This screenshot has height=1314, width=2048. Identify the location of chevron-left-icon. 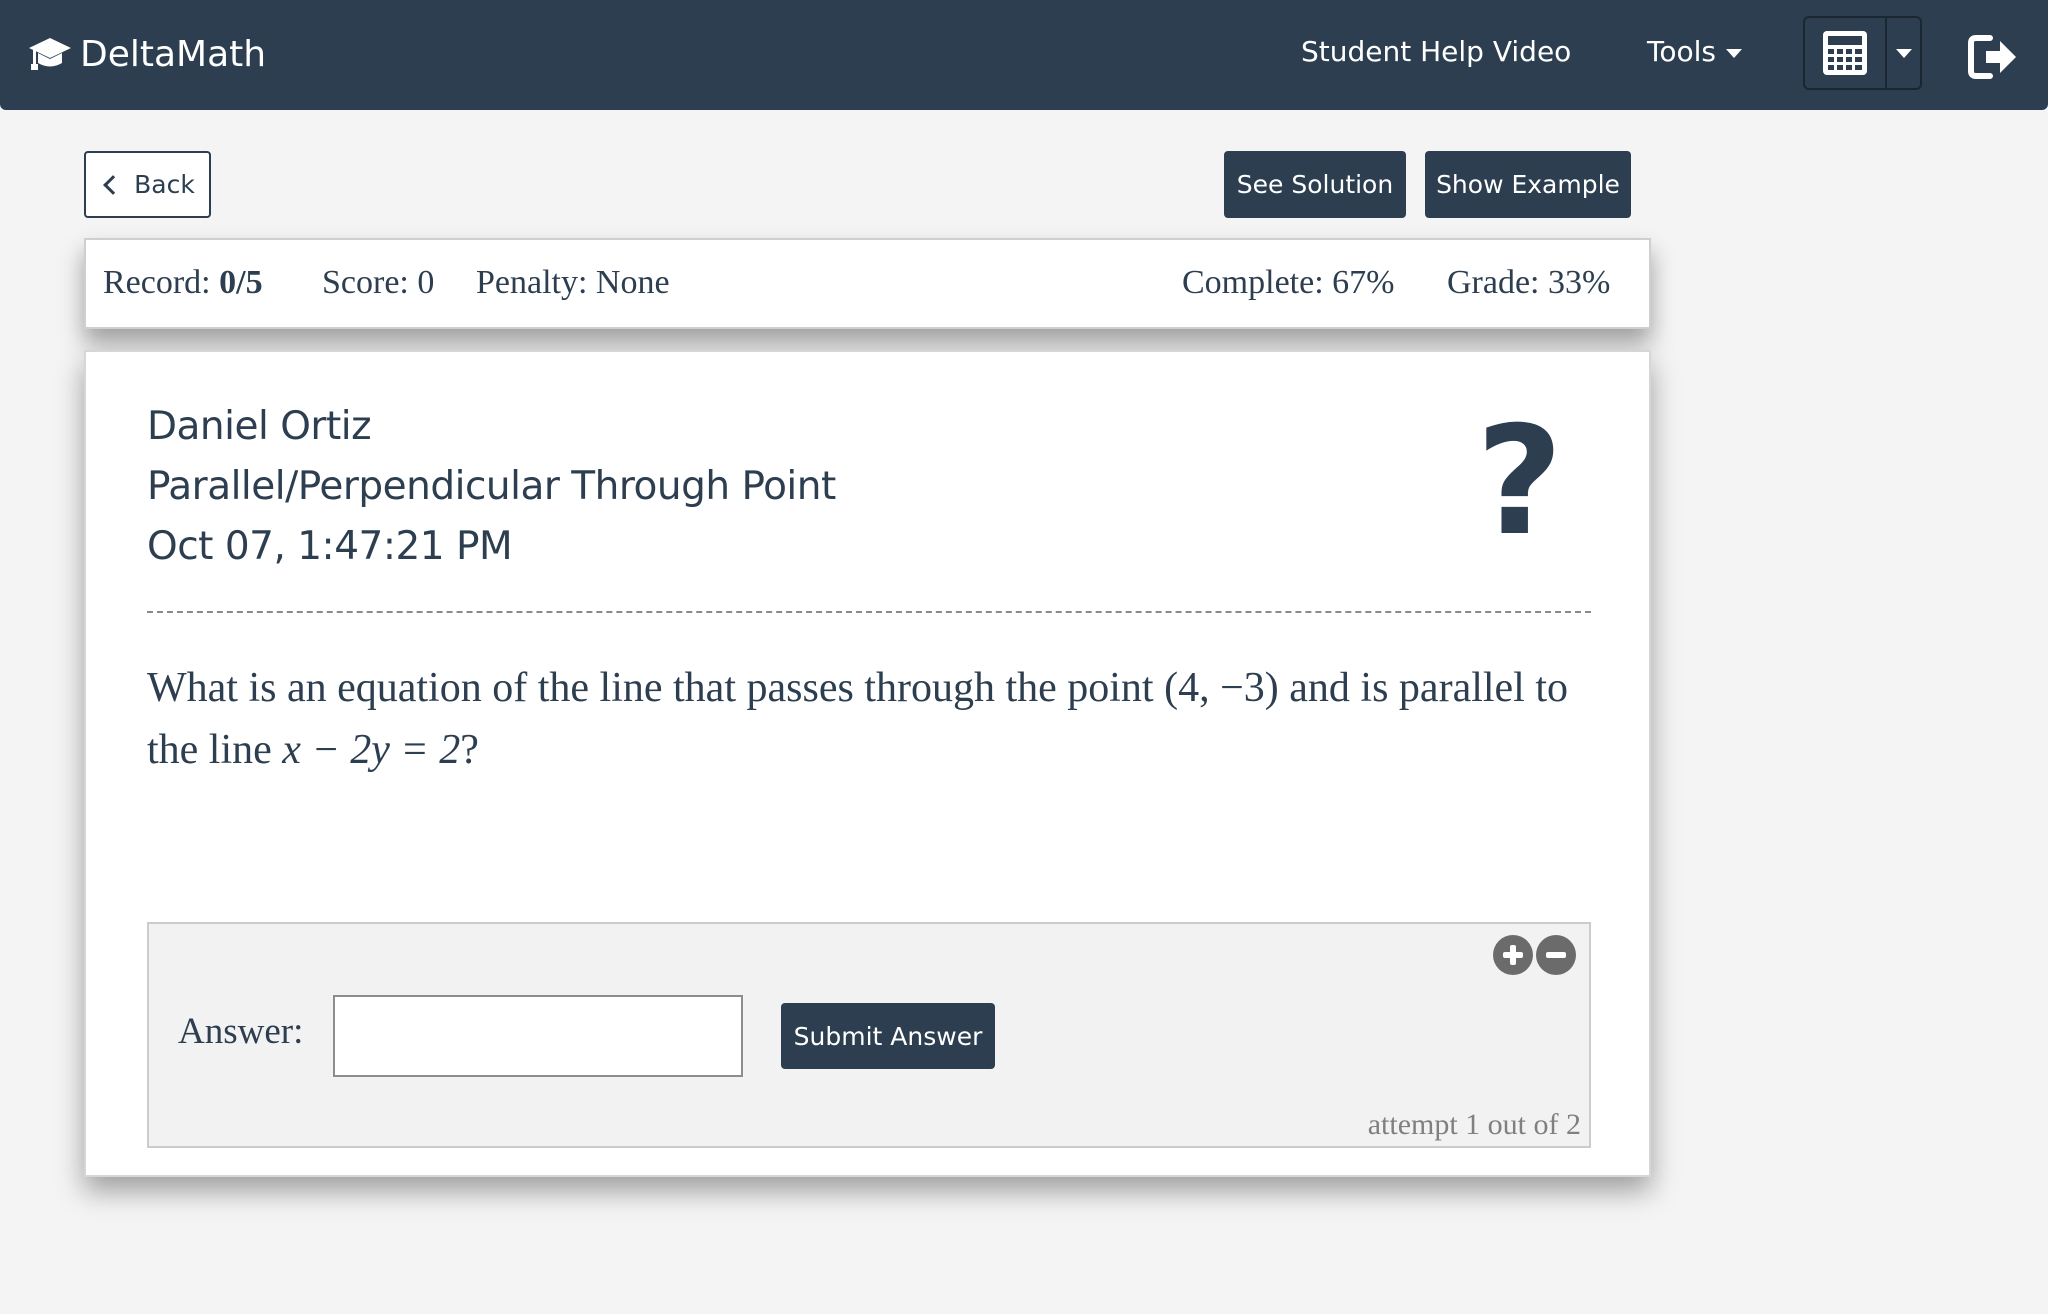
(113, 184).